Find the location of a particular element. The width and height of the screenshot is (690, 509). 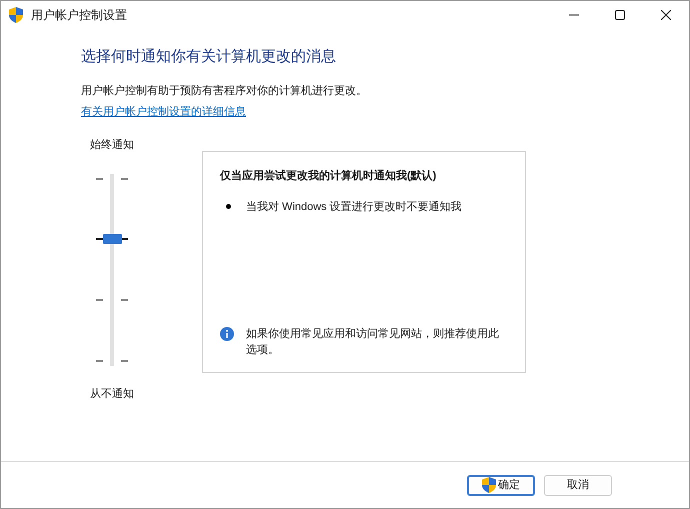

page-heading: 选择何时通知你有关计算机更改的消息 is located at coordinates (209, 57).